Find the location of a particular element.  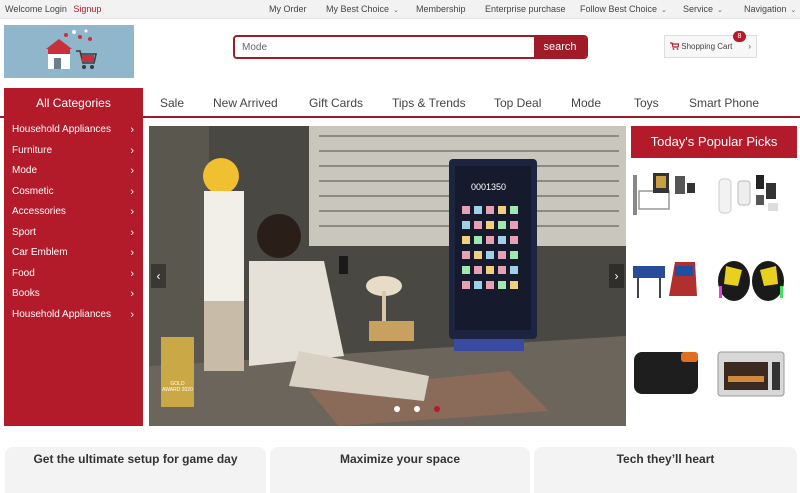

enterprise-purchase-link: Enterprise purchase is located at coordinates (525, 9).